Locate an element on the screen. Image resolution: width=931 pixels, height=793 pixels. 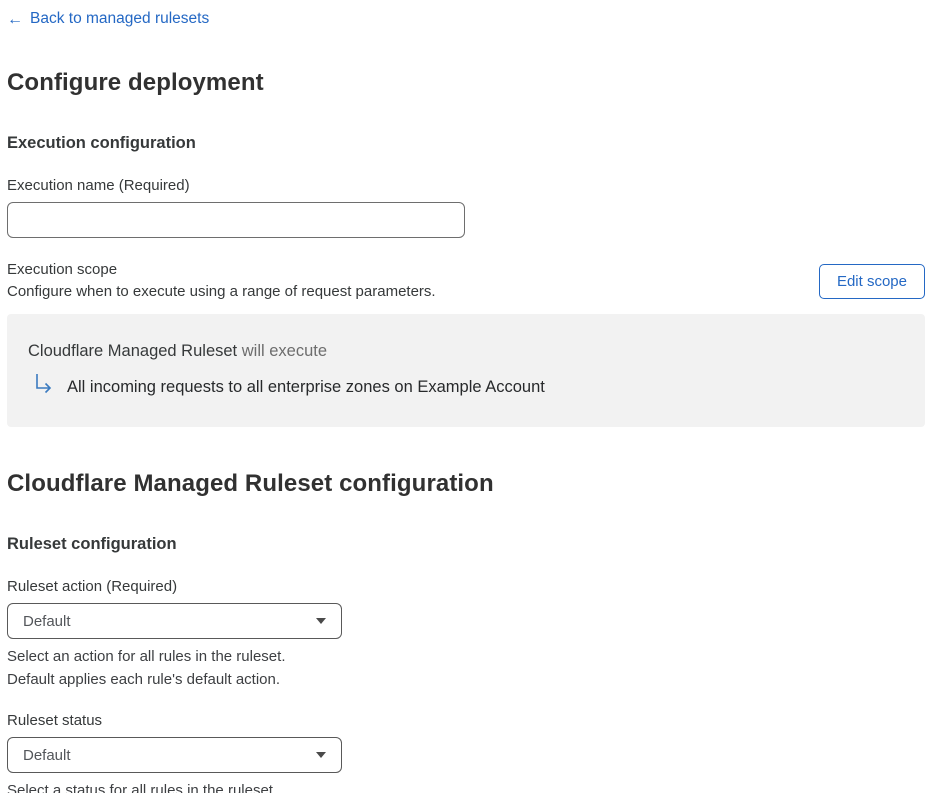
ruleset-configuration-subheading: Ruleset configuration is located at coordinates (92, 544).